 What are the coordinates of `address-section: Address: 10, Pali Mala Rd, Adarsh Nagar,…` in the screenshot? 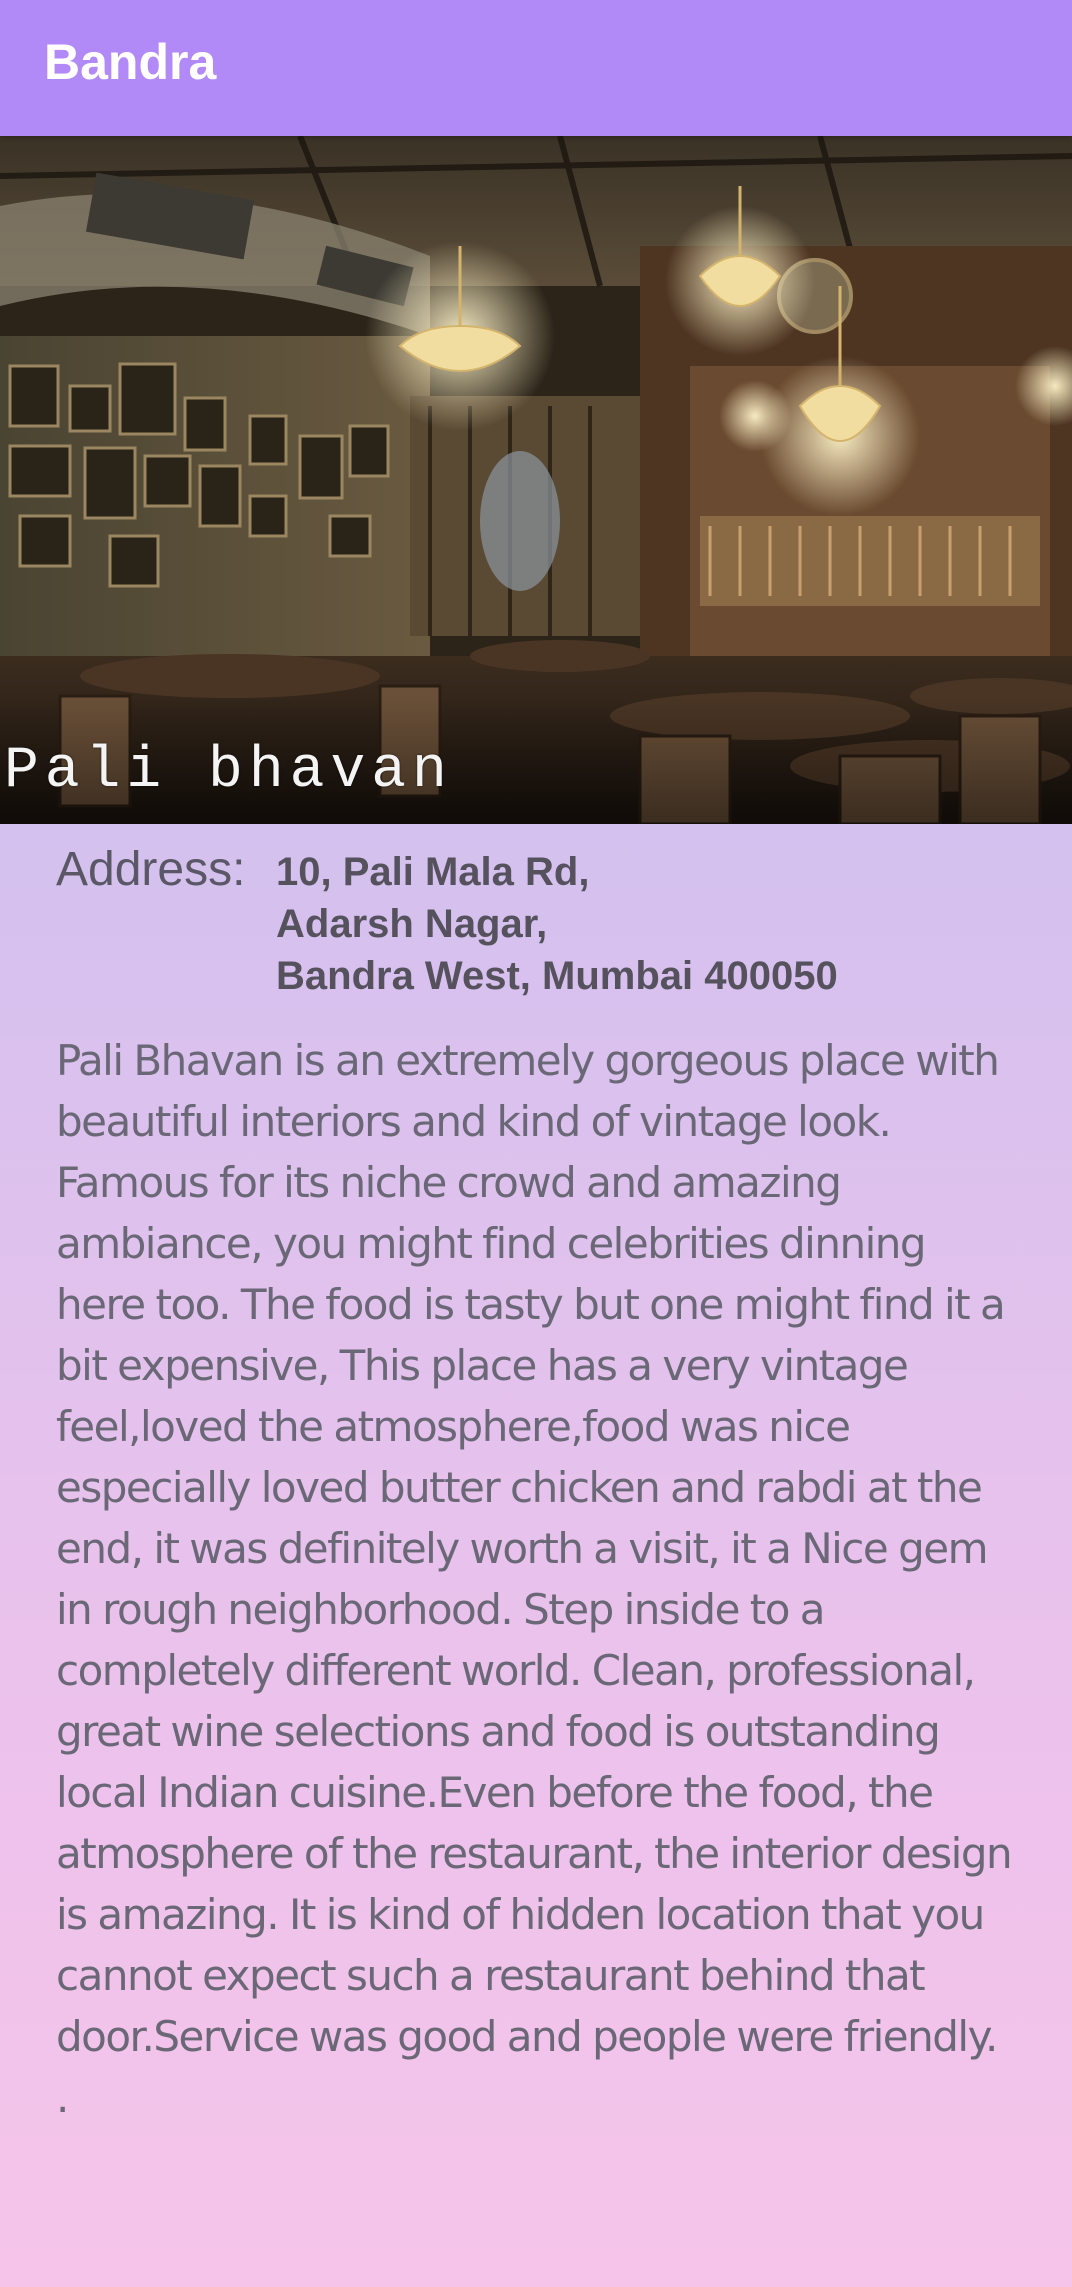 It's located at (546, 920).